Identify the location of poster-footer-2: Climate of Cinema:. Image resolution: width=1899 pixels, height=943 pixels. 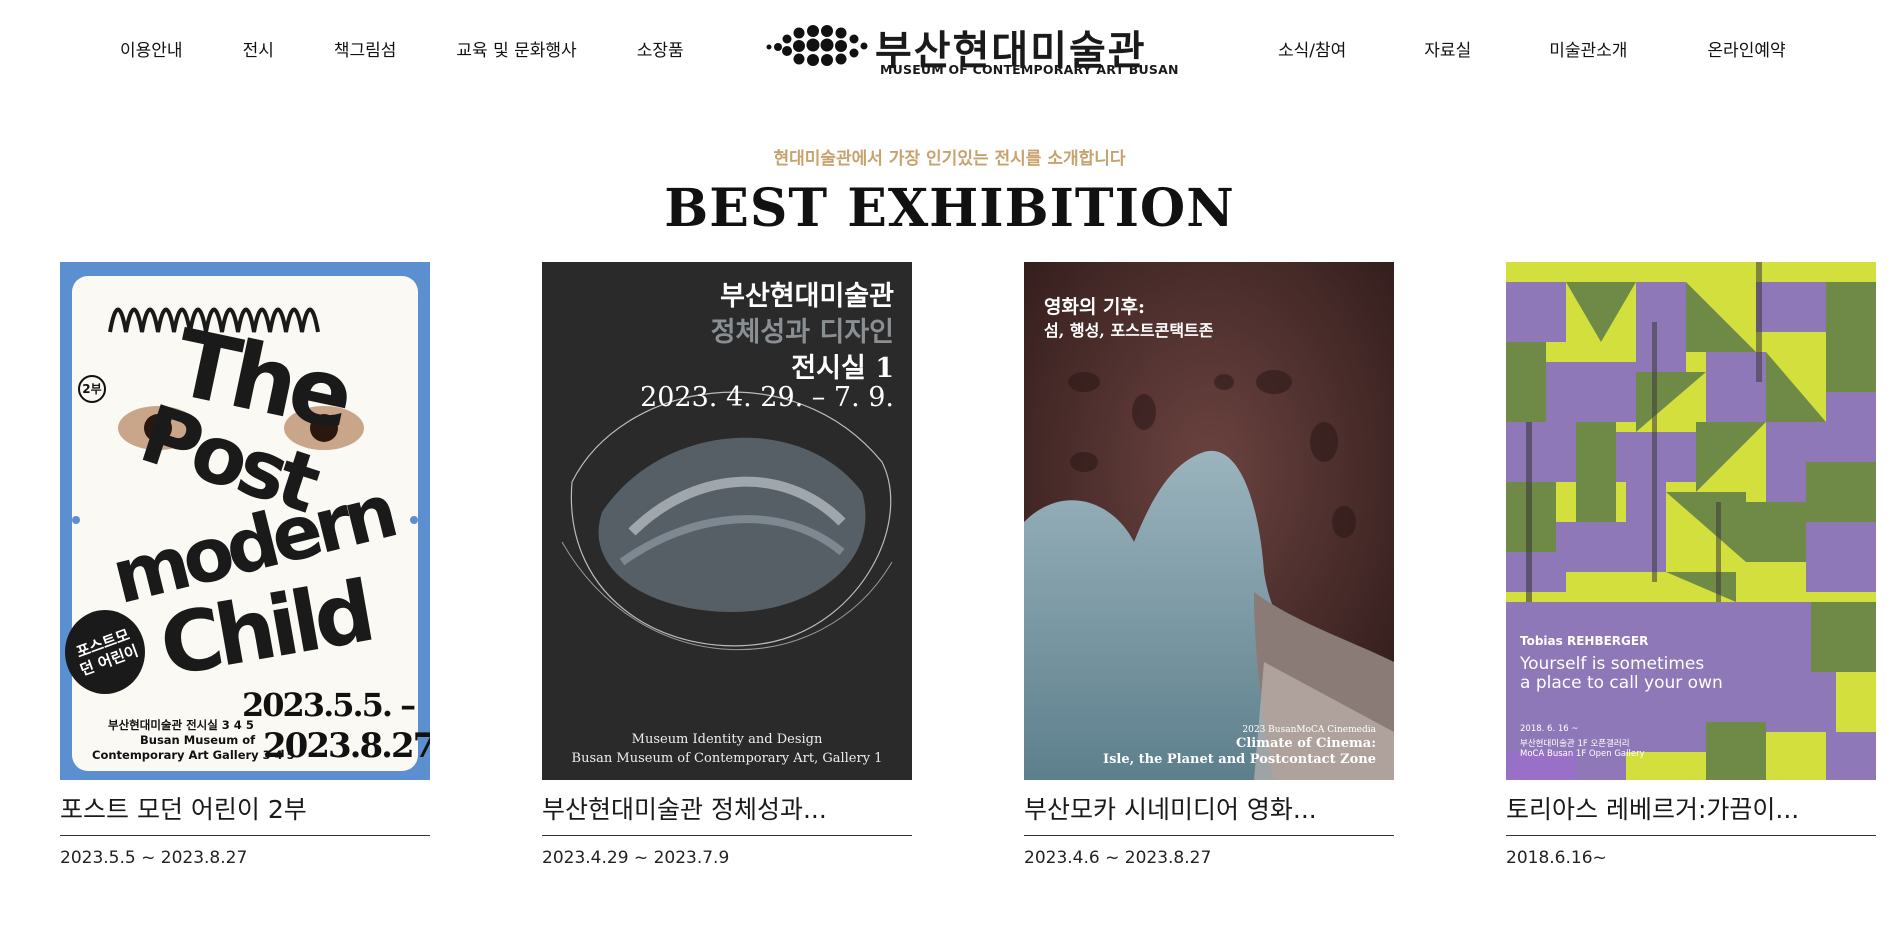
(1306, 743).